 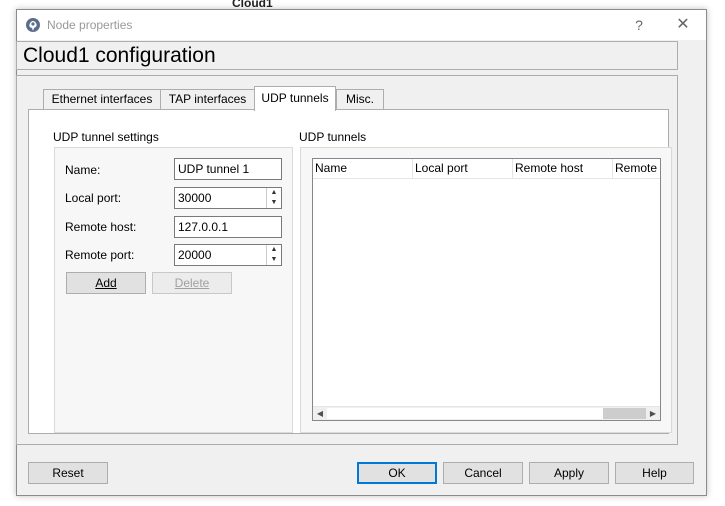 I want to click on name-input, so click(x=228, y=169).